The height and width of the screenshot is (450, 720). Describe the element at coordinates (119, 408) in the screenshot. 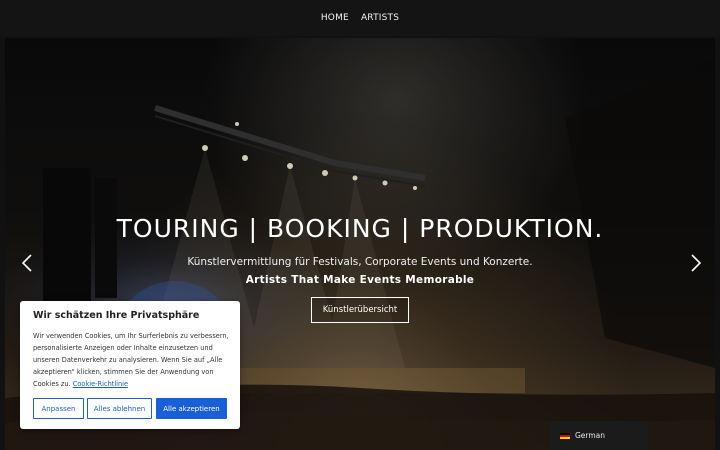

I see `reject-all-button: Alles ablehnen` at that location.